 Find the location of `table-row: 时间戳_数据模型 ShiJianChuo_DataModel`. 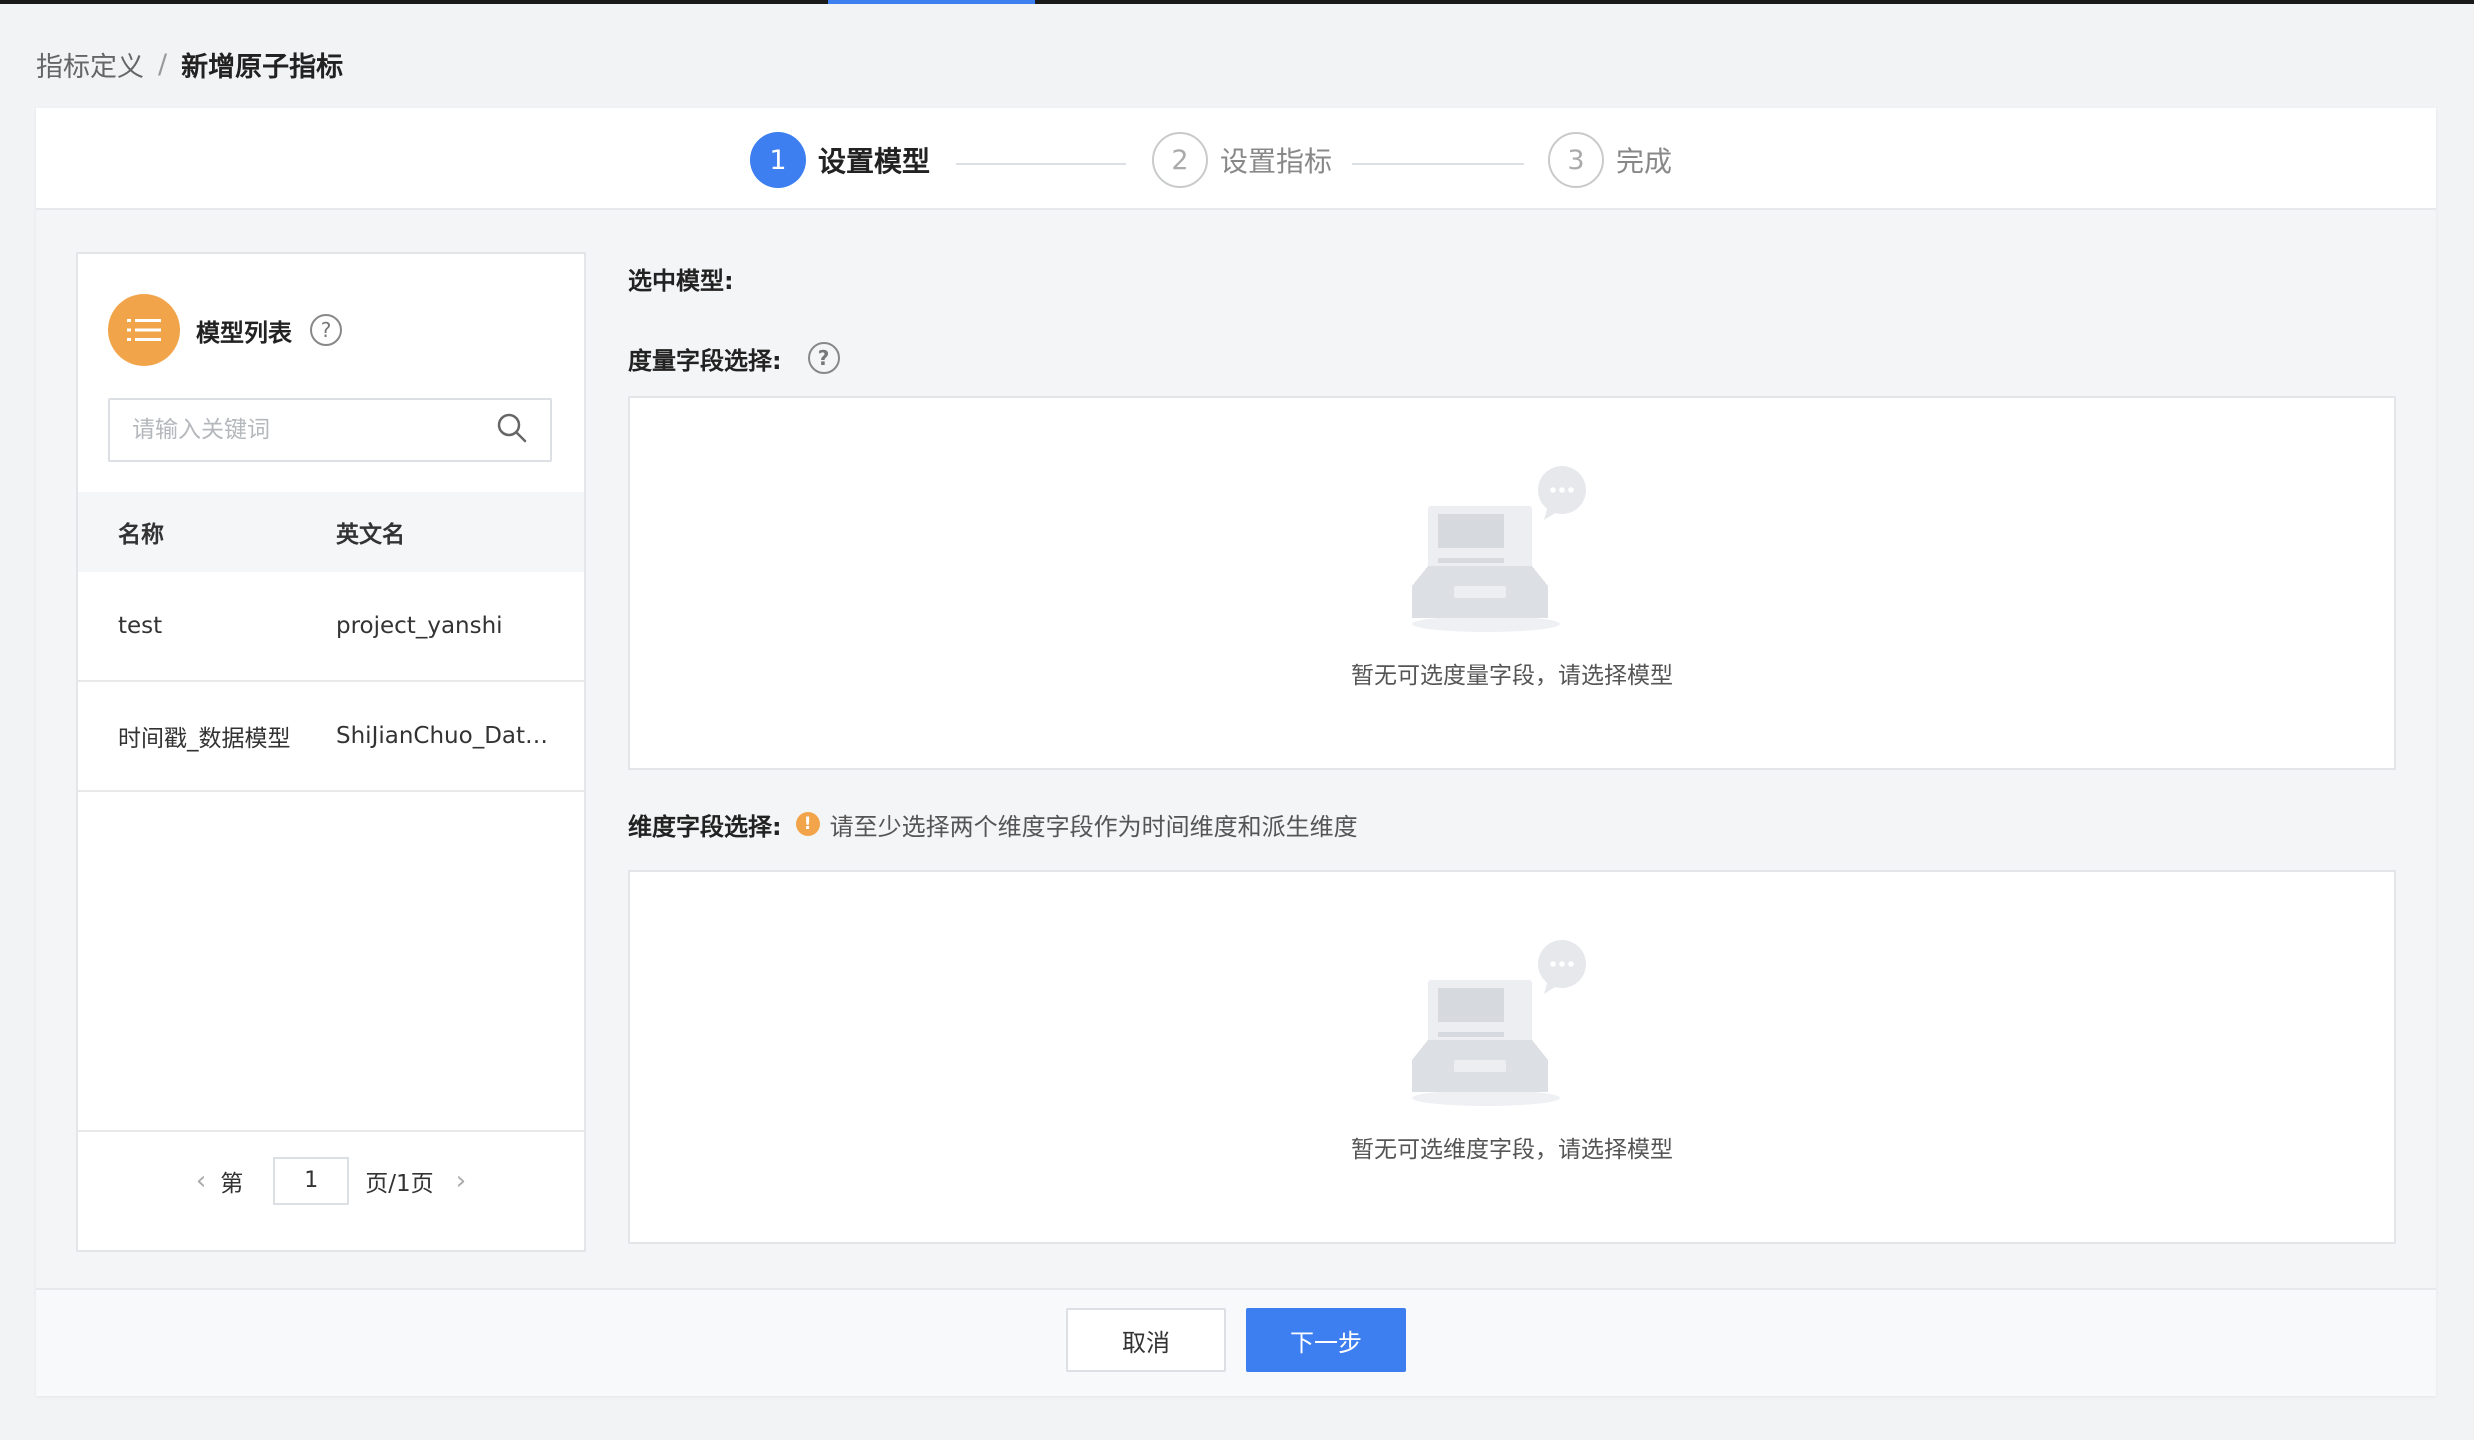

table-row: 时间戳_数据模型 ShiJianChuo_DataModel is located at coordinates (331, 737).